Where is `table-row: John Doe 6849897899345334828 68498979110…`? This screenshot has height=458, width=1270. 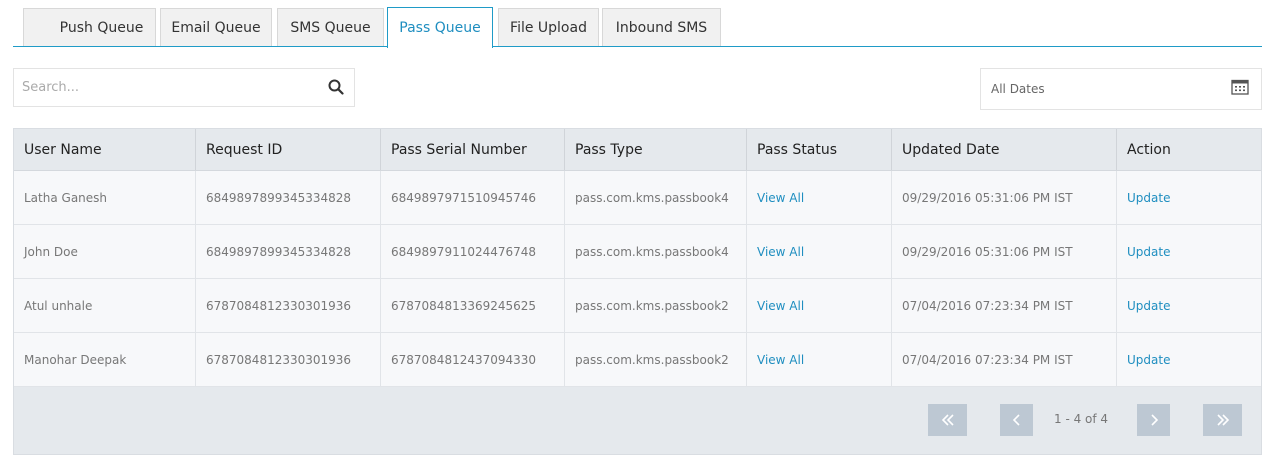 table-row: John Doe 6849897899345334828 68498979110… is located at coordinates (637, 252).